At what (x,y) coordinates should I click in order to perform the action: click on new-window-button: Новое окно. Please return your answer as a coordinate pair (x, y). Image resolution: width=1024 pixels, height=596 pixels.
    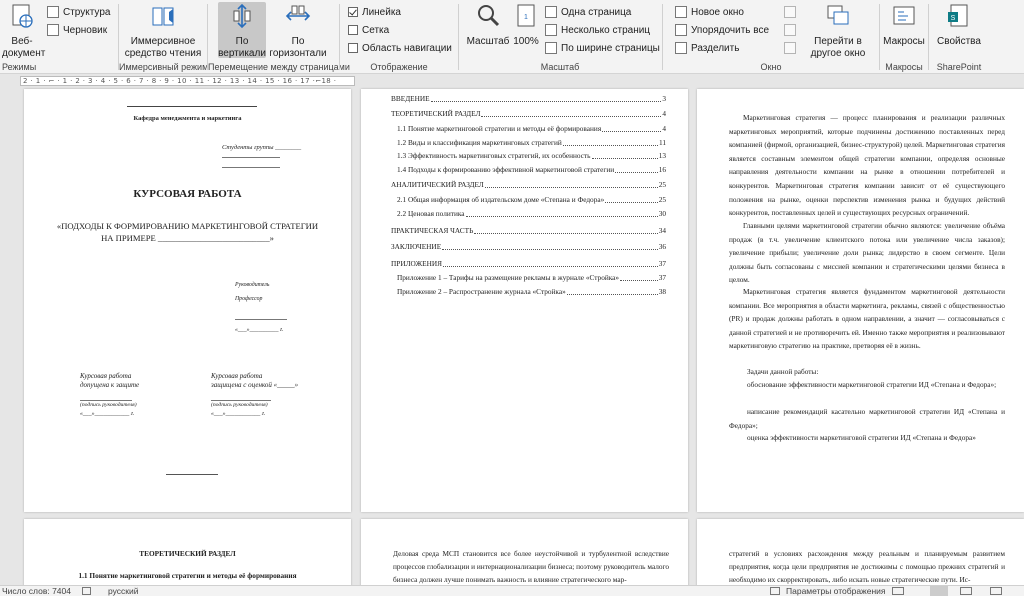
    Looking at the image, I should click on (709, 12).